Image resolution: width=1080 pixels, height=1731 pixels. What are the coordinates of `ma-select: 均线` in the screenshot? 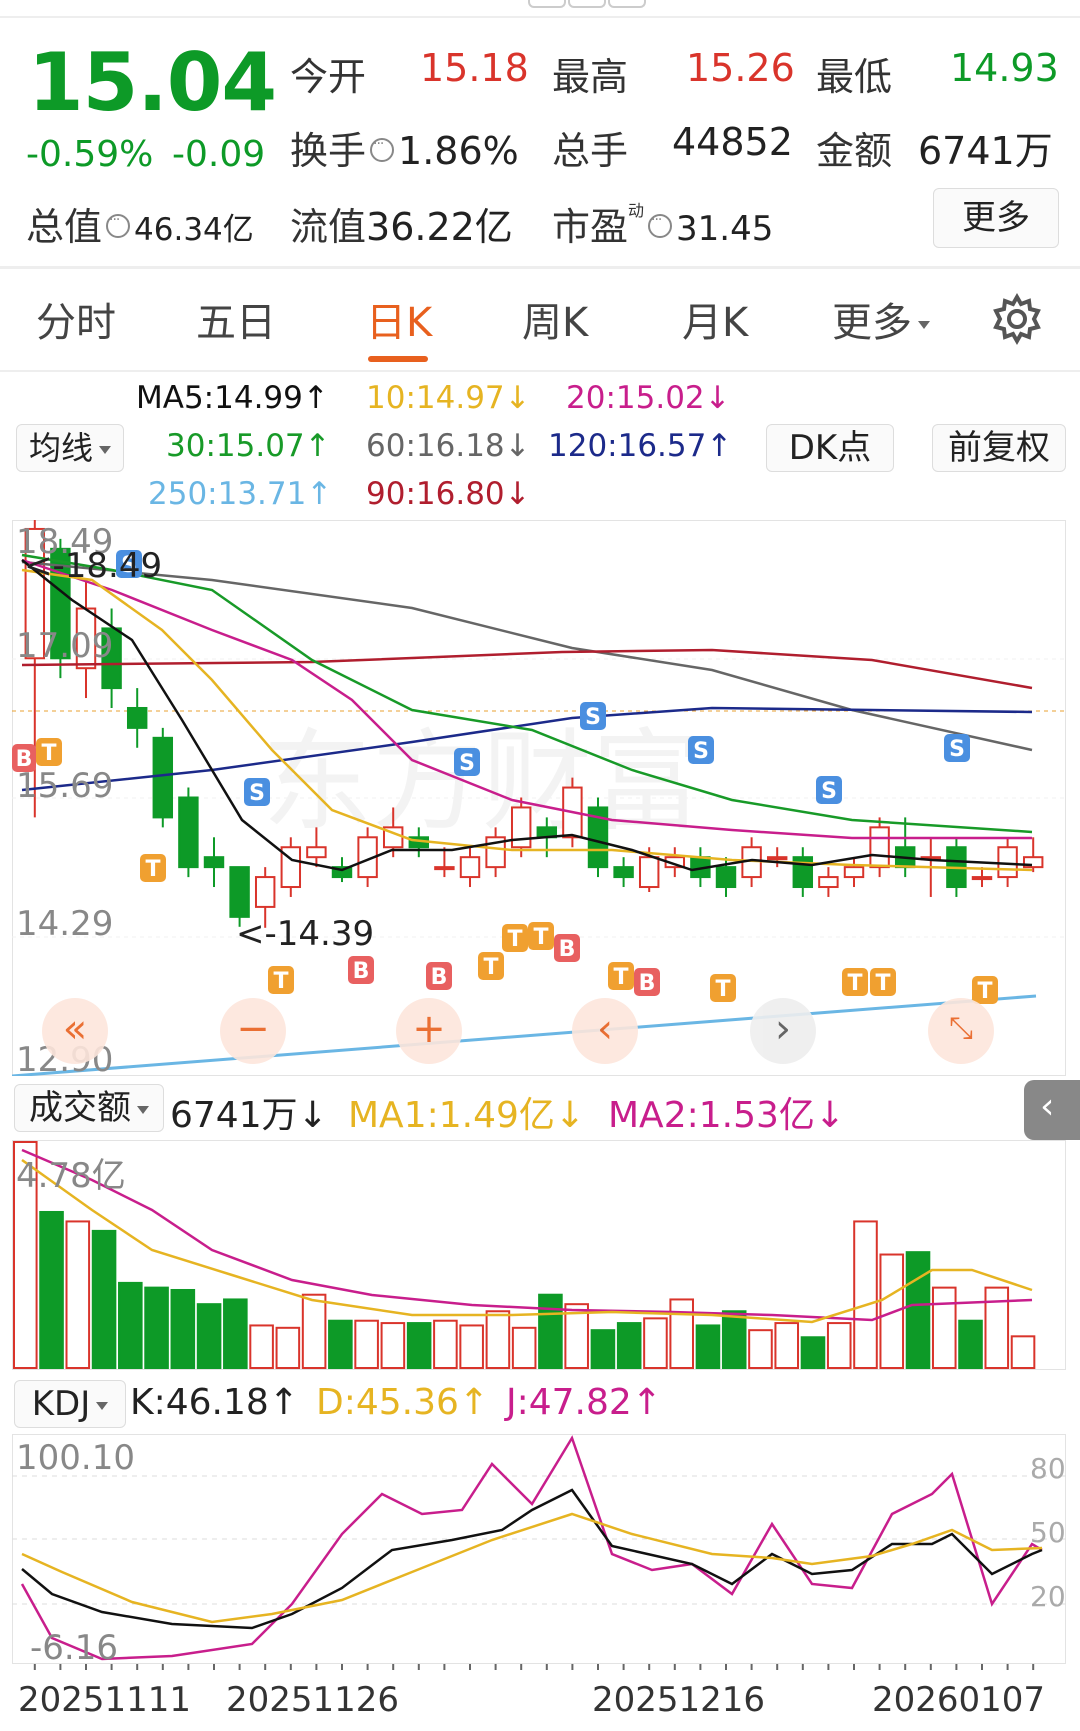 It's located at (70, 448).